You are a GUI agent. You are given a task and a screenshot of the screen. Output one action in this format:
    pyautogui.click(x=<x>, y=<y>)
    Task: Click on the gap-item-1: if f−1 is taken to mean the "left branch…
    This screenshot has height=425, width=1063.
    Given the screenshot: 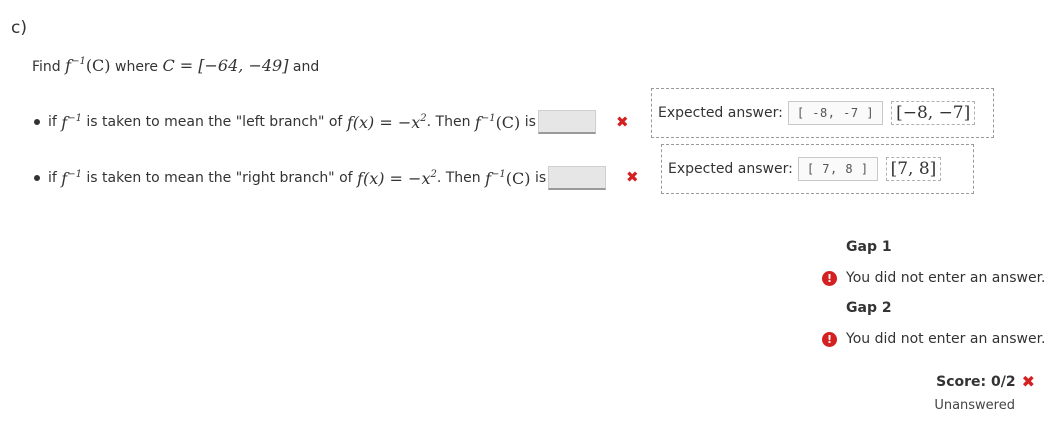 What is the action you would take?
    pyautogui.click(x=314, y=122)
    